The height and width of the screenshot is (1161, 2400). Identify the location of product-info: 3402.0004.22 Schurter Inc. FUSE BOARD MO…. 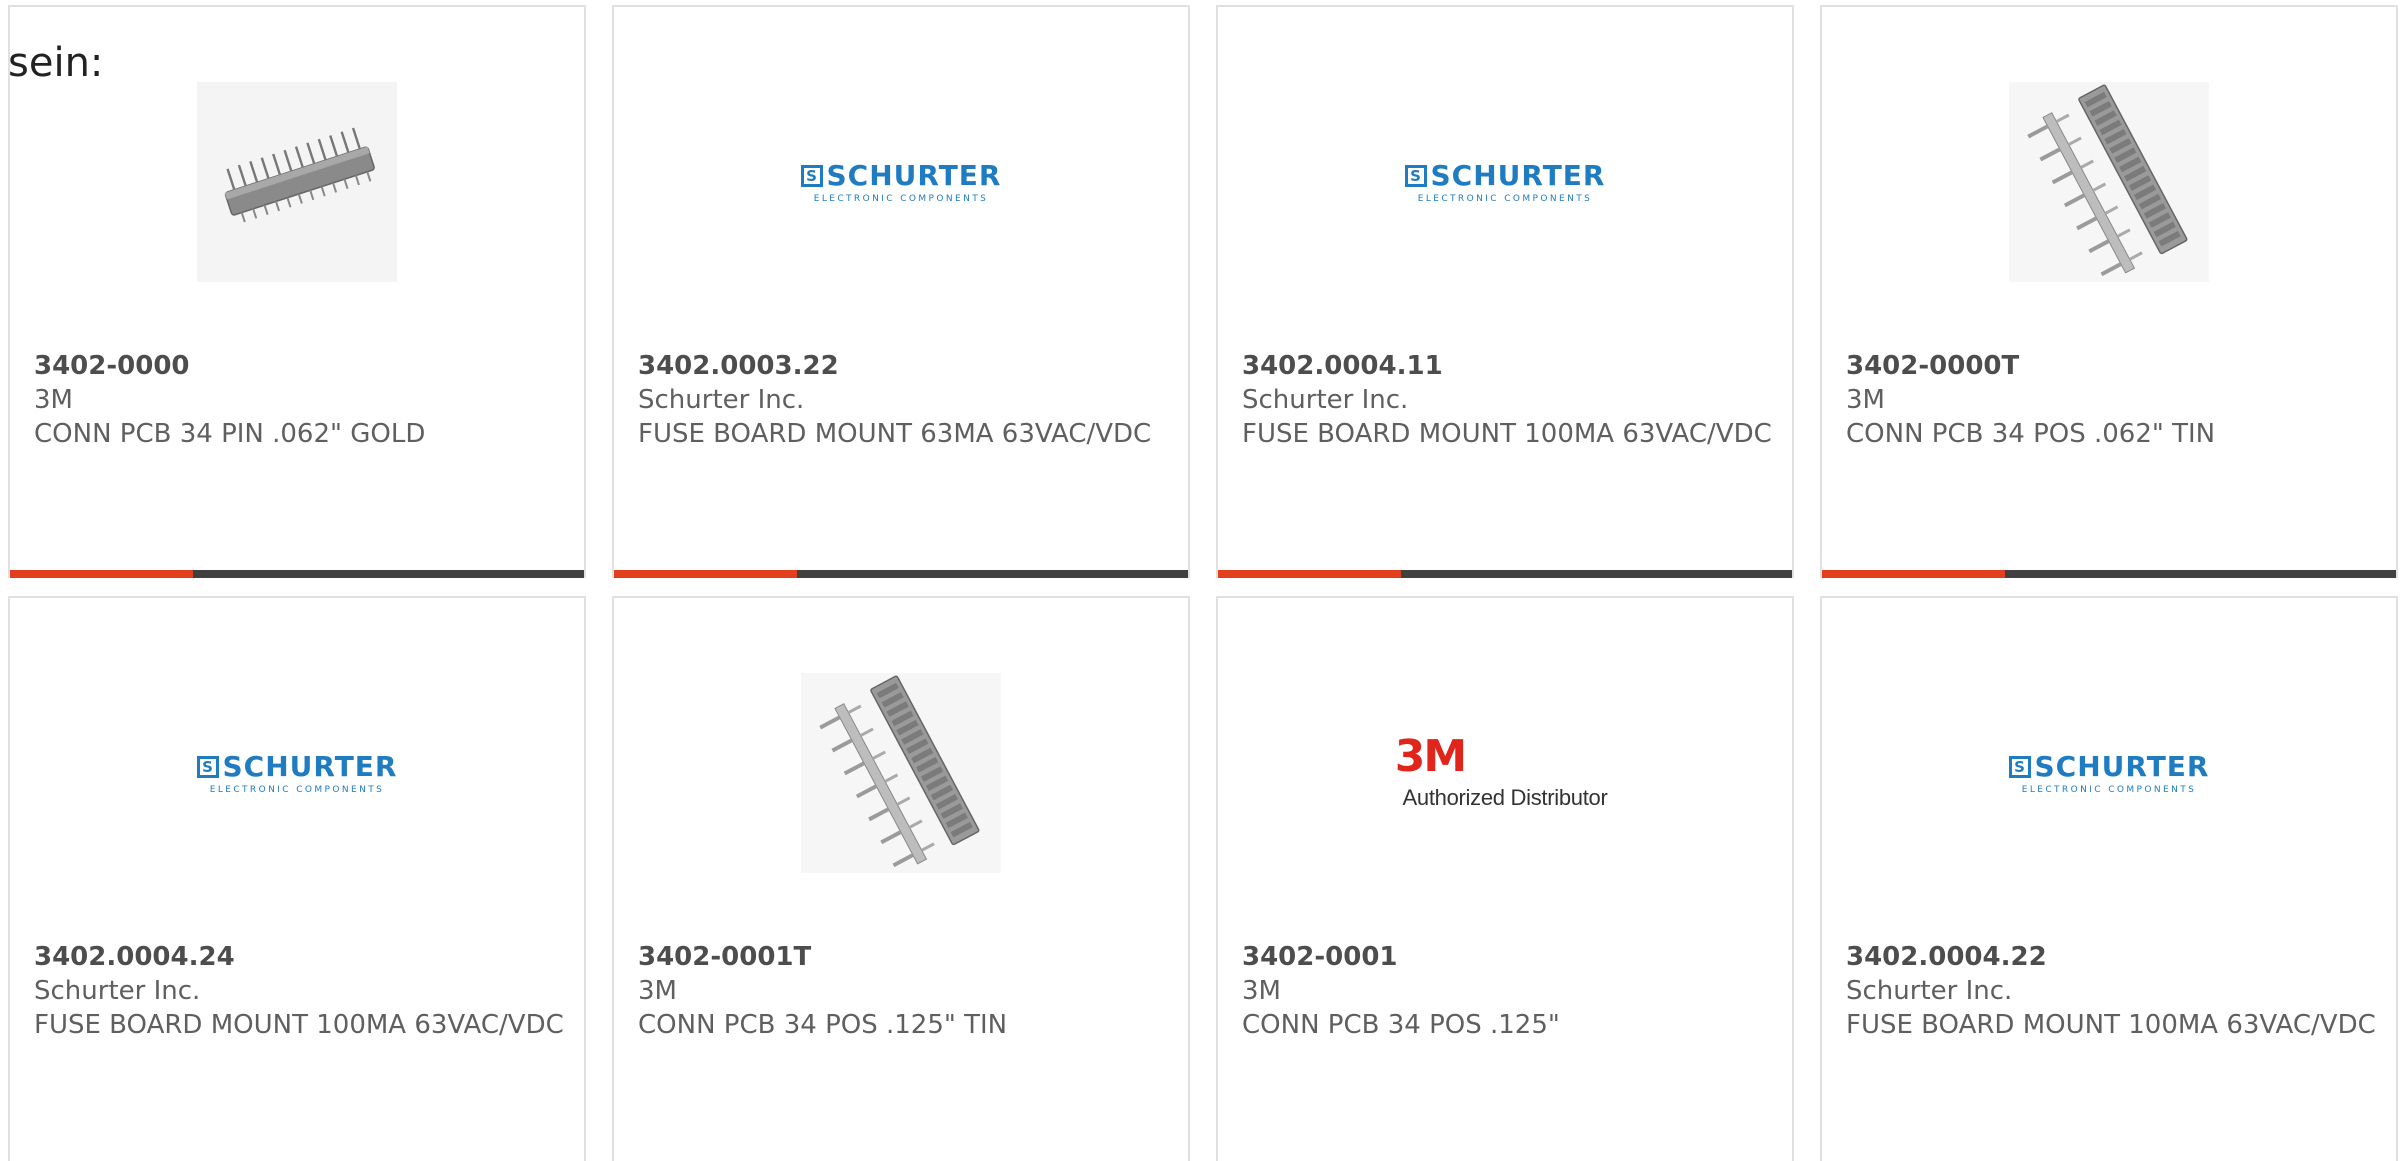
(2111, 991).